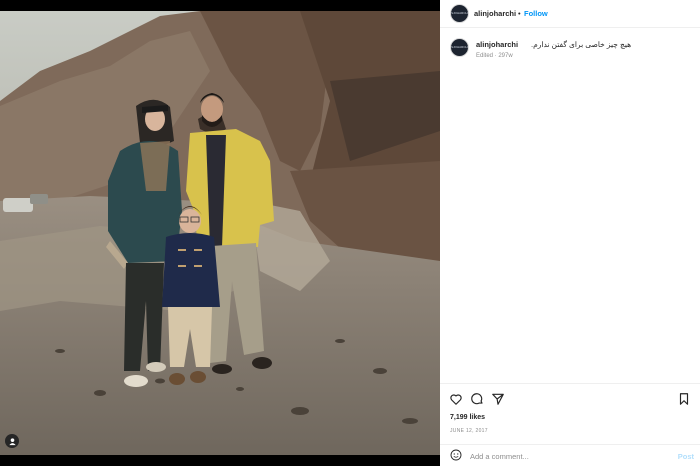 This screenshot has width=700, height=467. I want to click on caption-meta: Edited · 297w, so click(494, 56).